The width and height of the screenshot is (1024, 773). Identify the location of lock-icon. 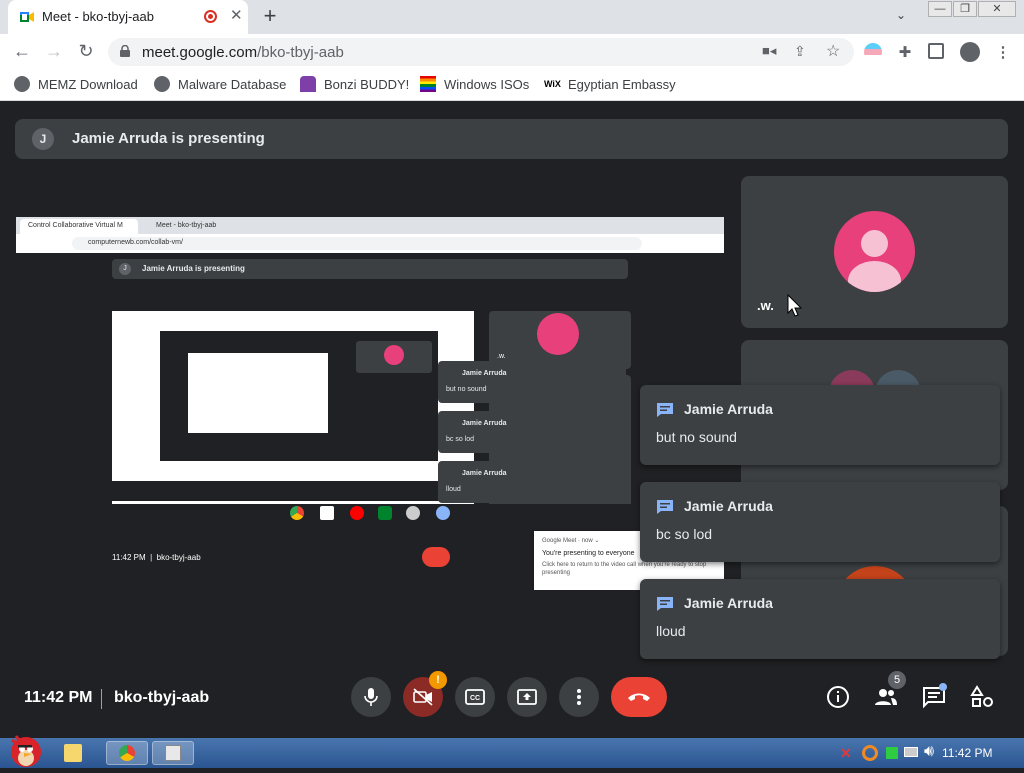
(125, 51).